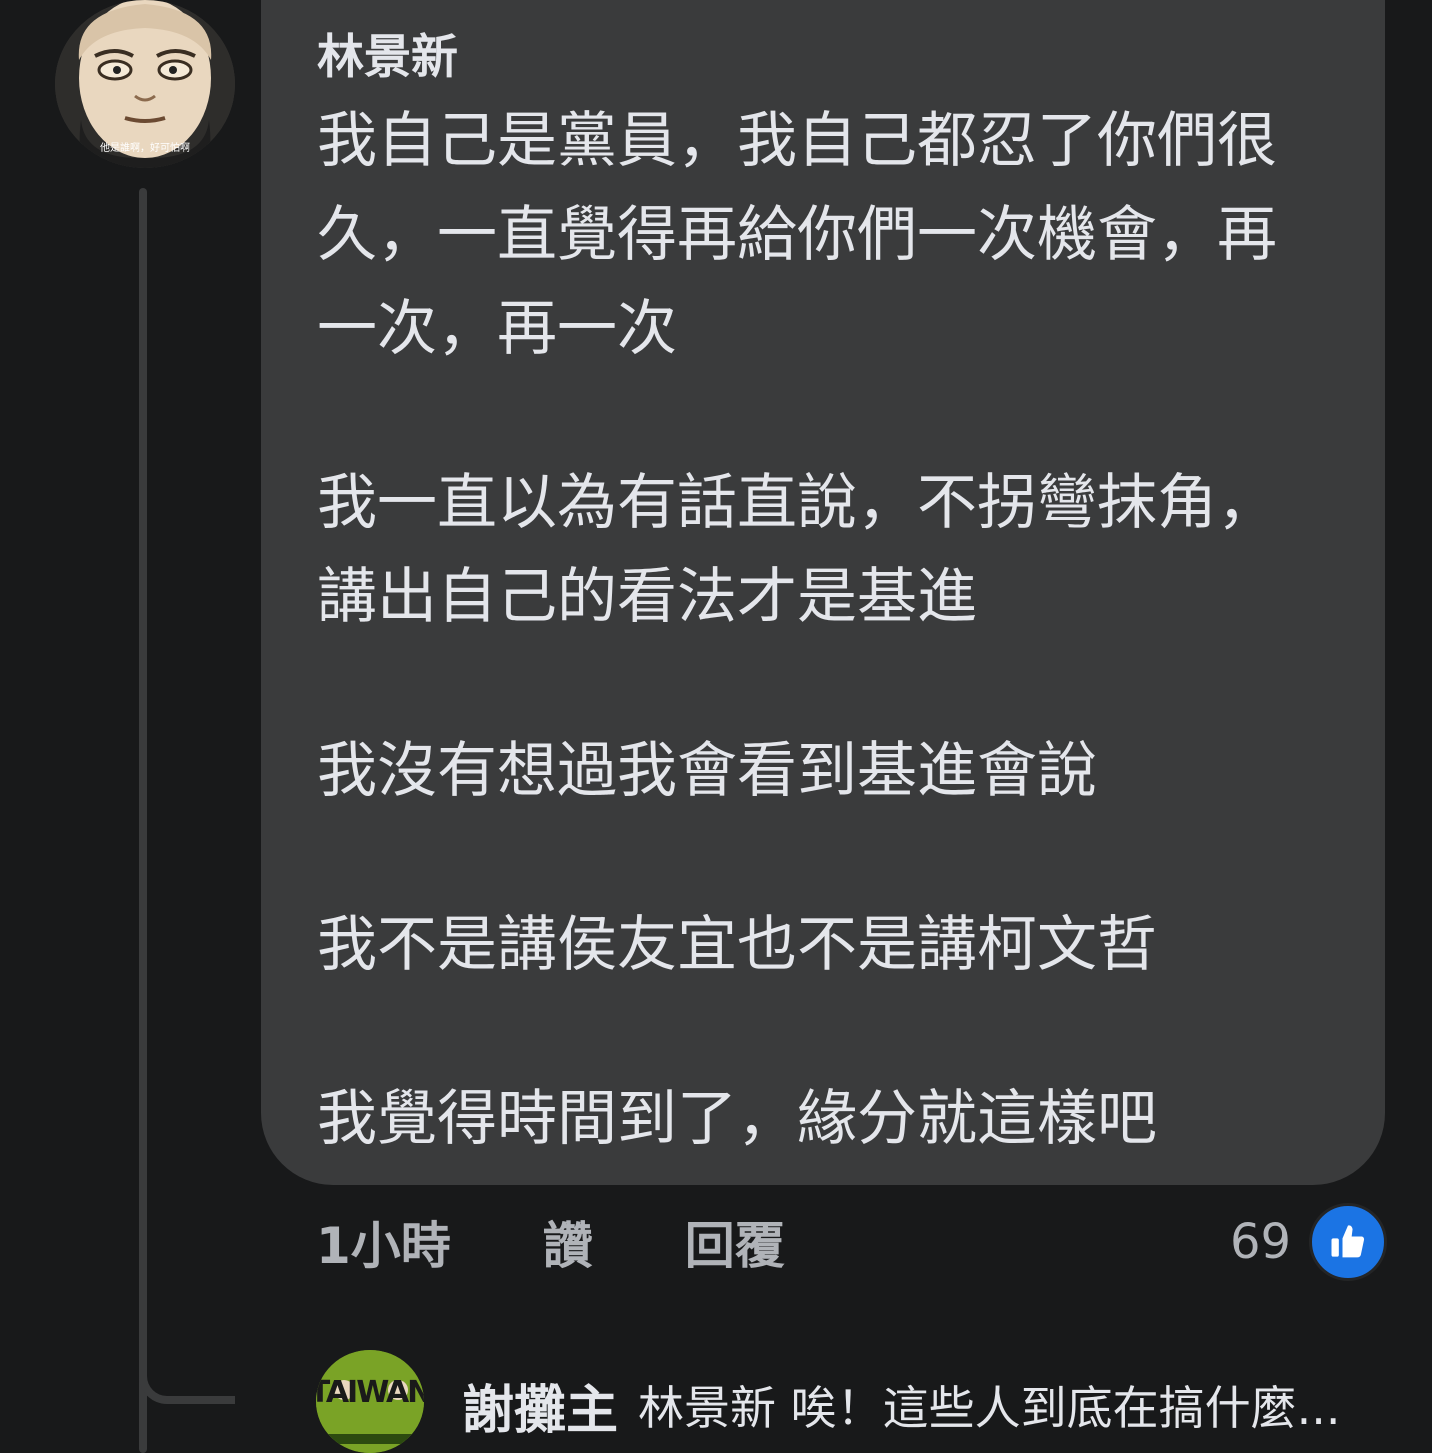 The height and width of the screenshot is (1453, 1432). I want to click on reaction-summary: 69, so click(1309, 1242).